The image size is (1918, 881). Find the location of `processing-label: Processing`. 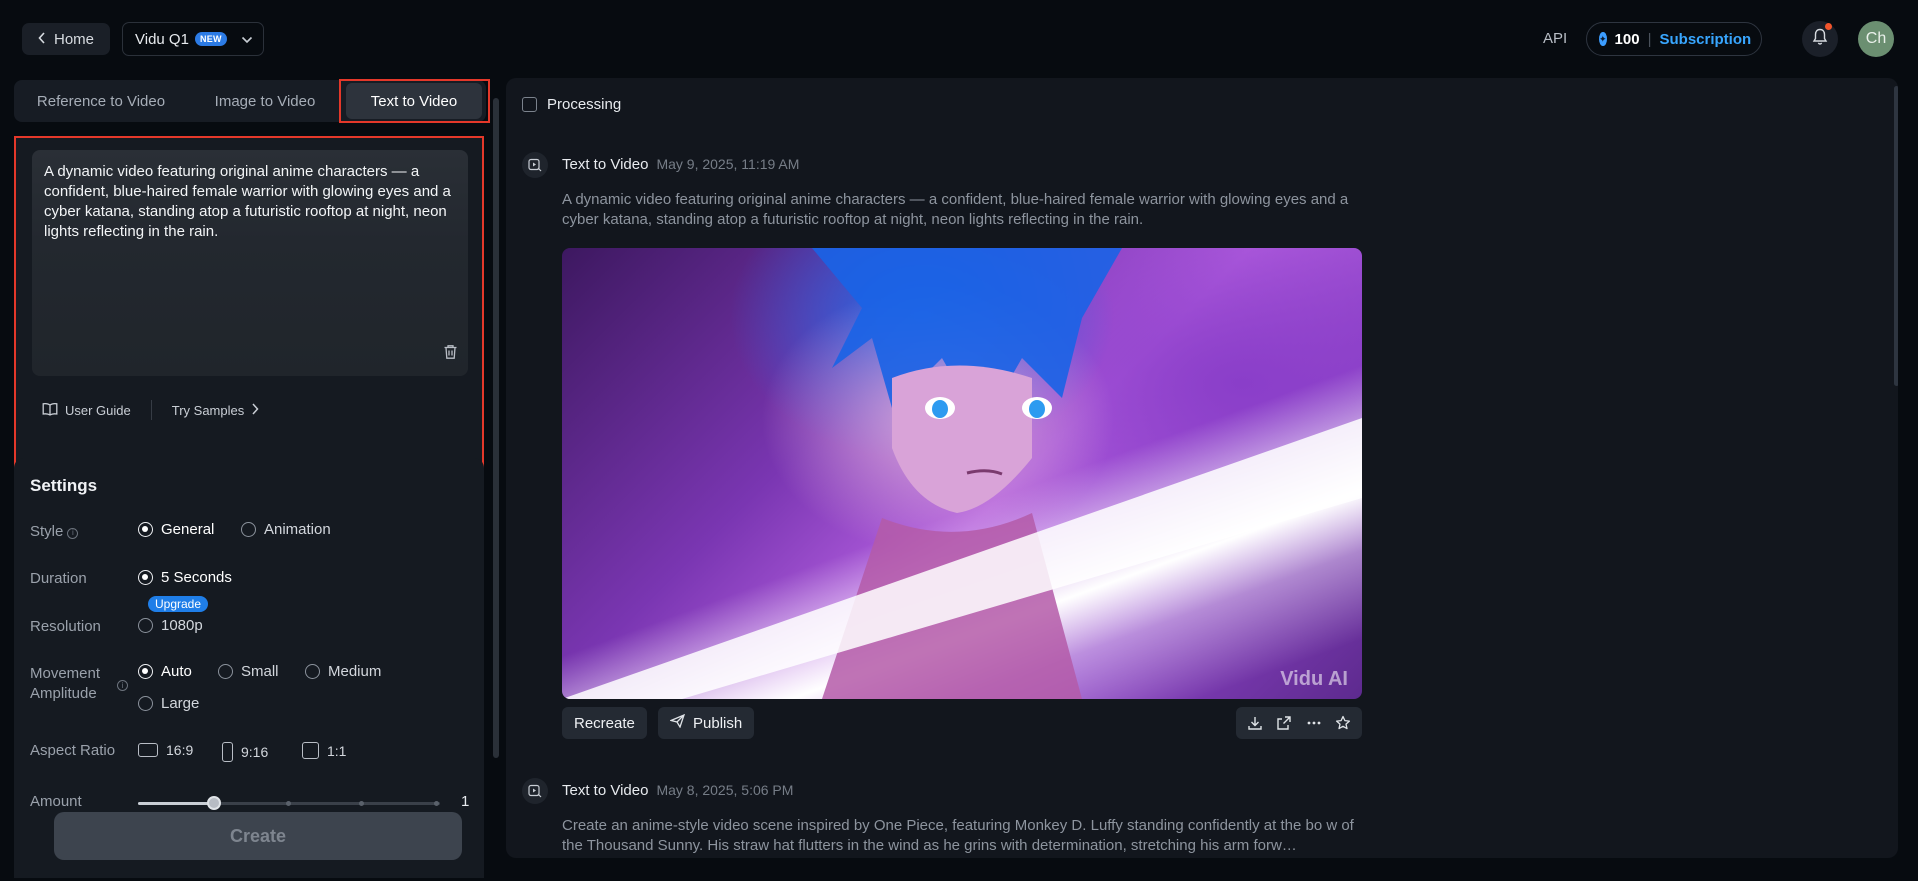

processing-label: Processing is located at coordinates (584, 104).